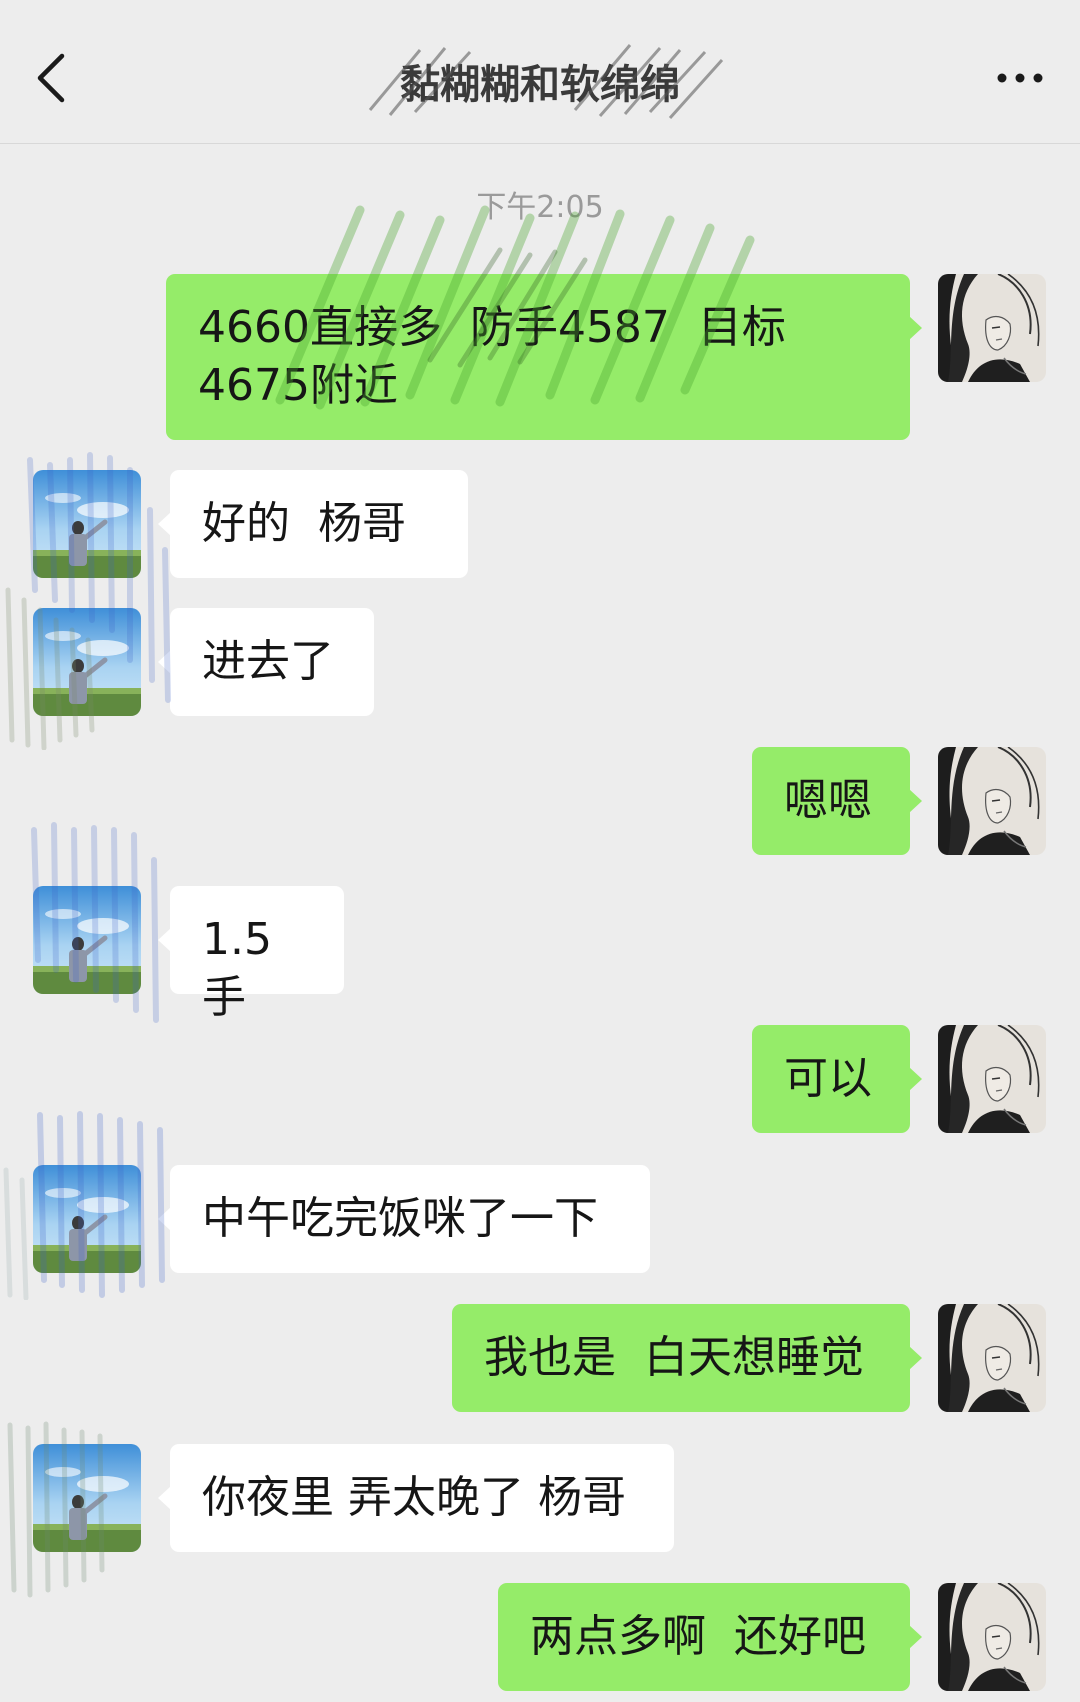 The image size is (1080, 1702). What do you see at coordinates (837, 801) in the screenshot?
I see `outgoing-message-bubble: 嗯嗯` at bounding box center [837, 801].